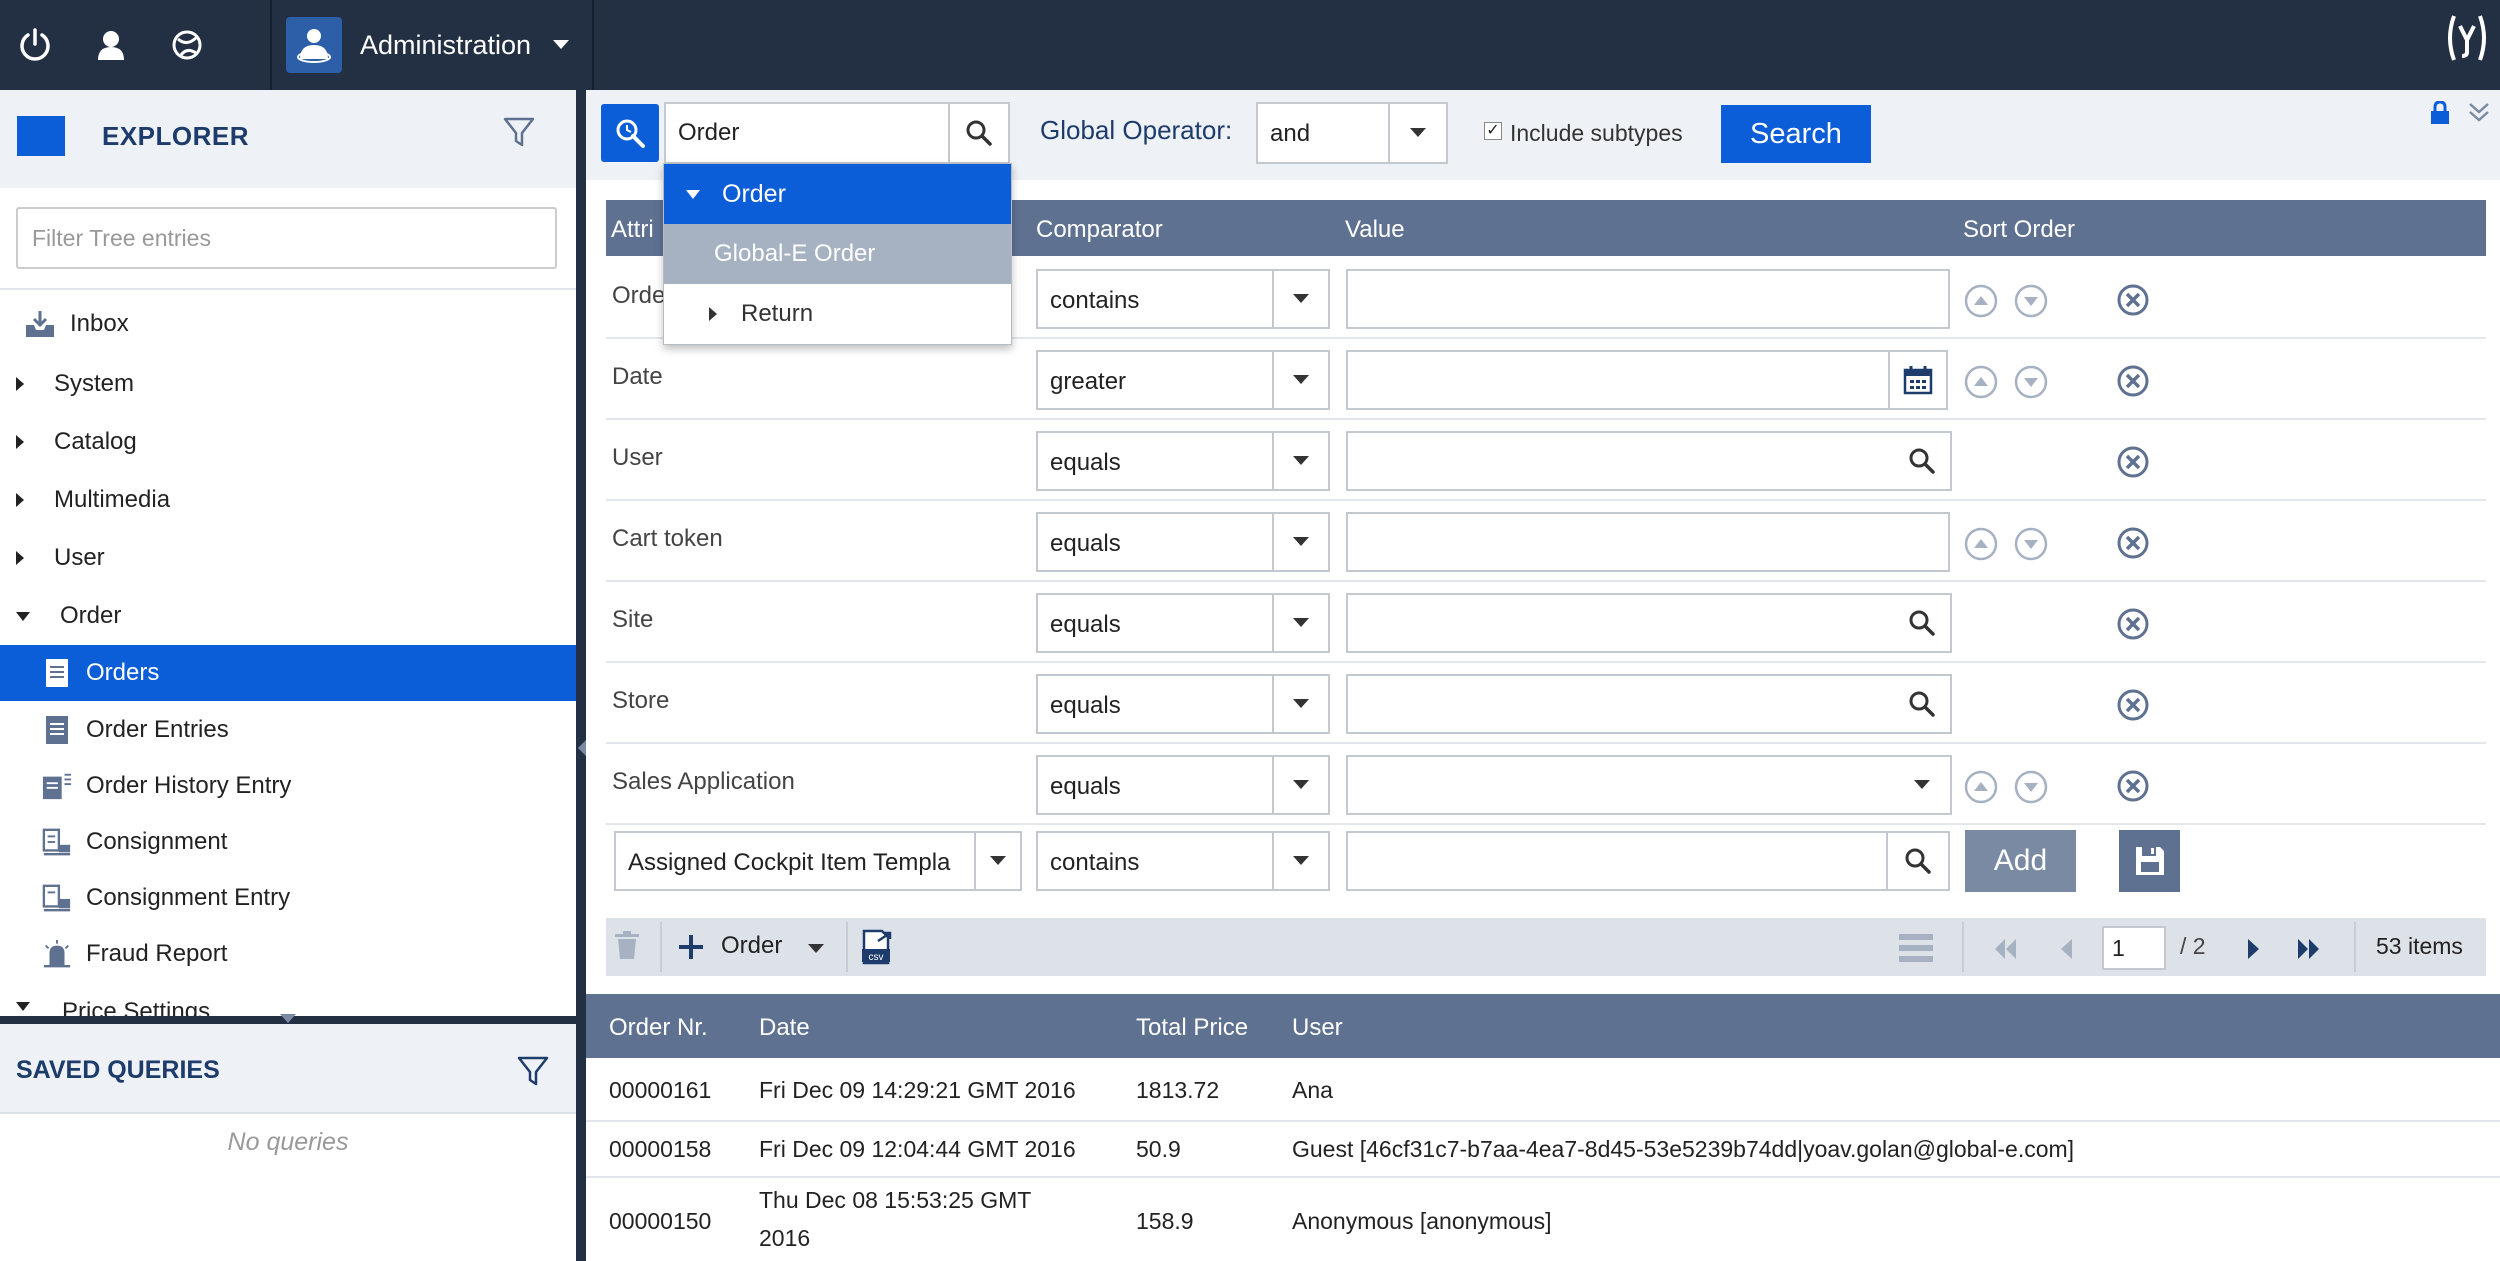  What do you see at coordinates (751, 946) in the screenshot?
I see `create-type-label: Order` at bounding box center [751, 946].